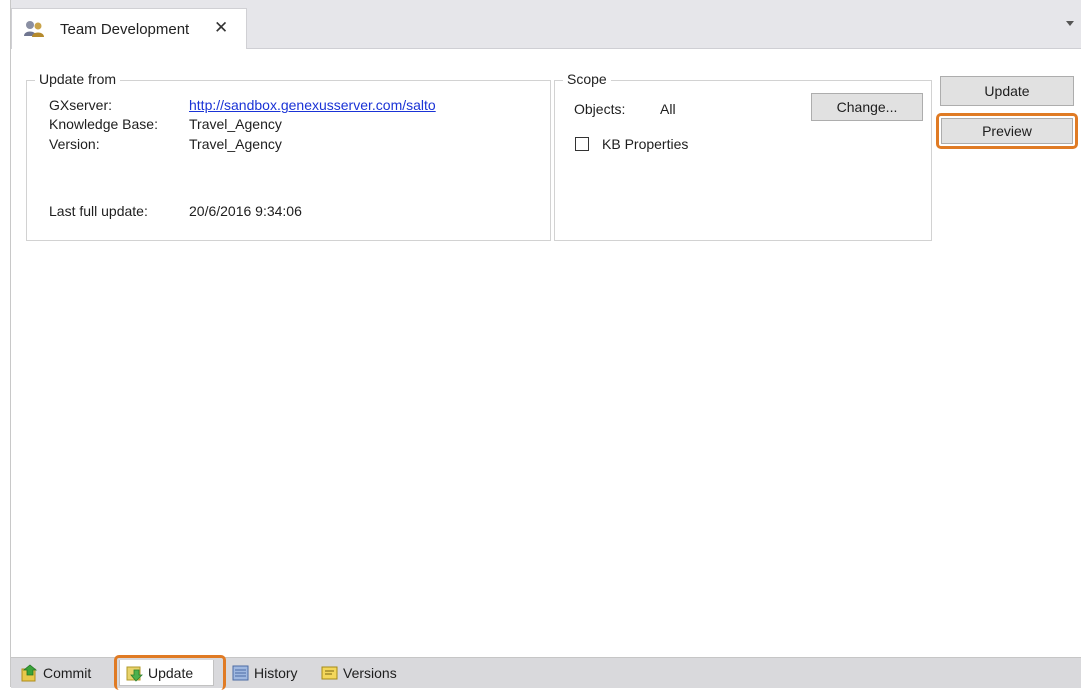  Describe the element at coordinates (240, 673) in the screenshot. I see `history-icon` at that location.